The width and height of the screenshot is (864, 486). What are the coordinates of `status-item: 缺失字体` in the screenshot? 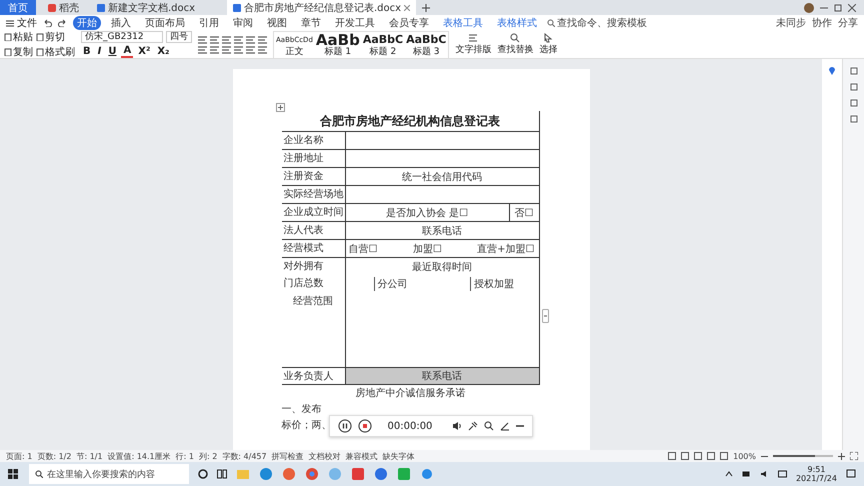 It's located at (398, 456).